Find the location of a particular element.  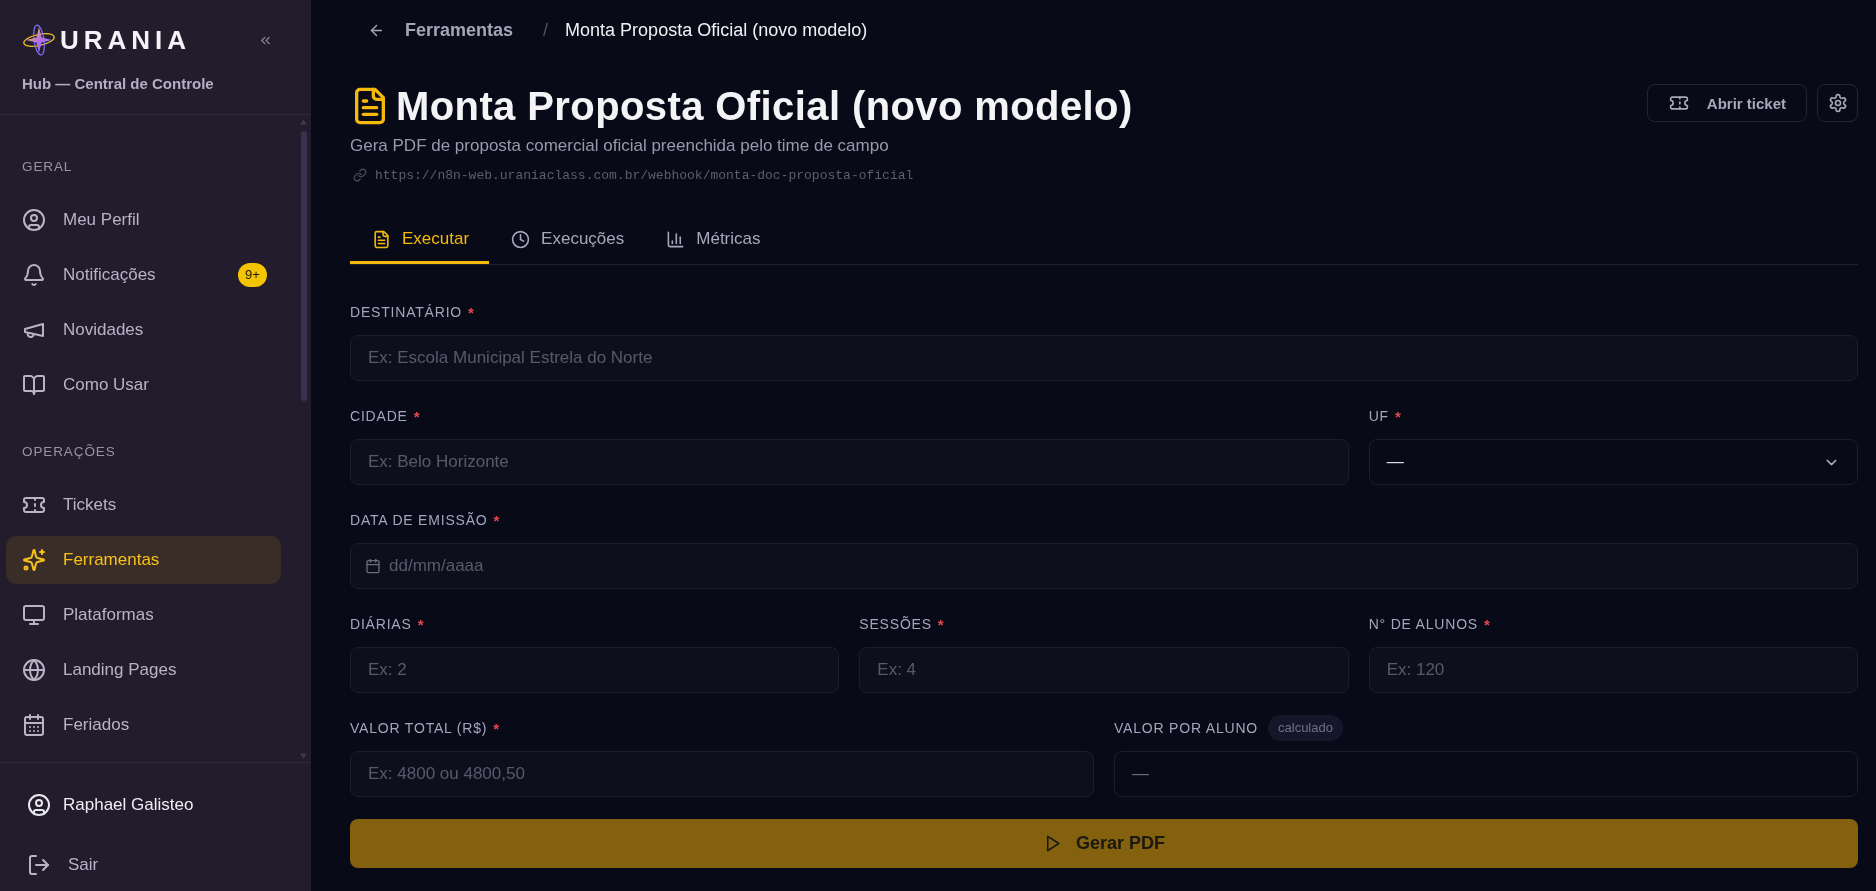

clock-icon is located at coordinates (521, 239).